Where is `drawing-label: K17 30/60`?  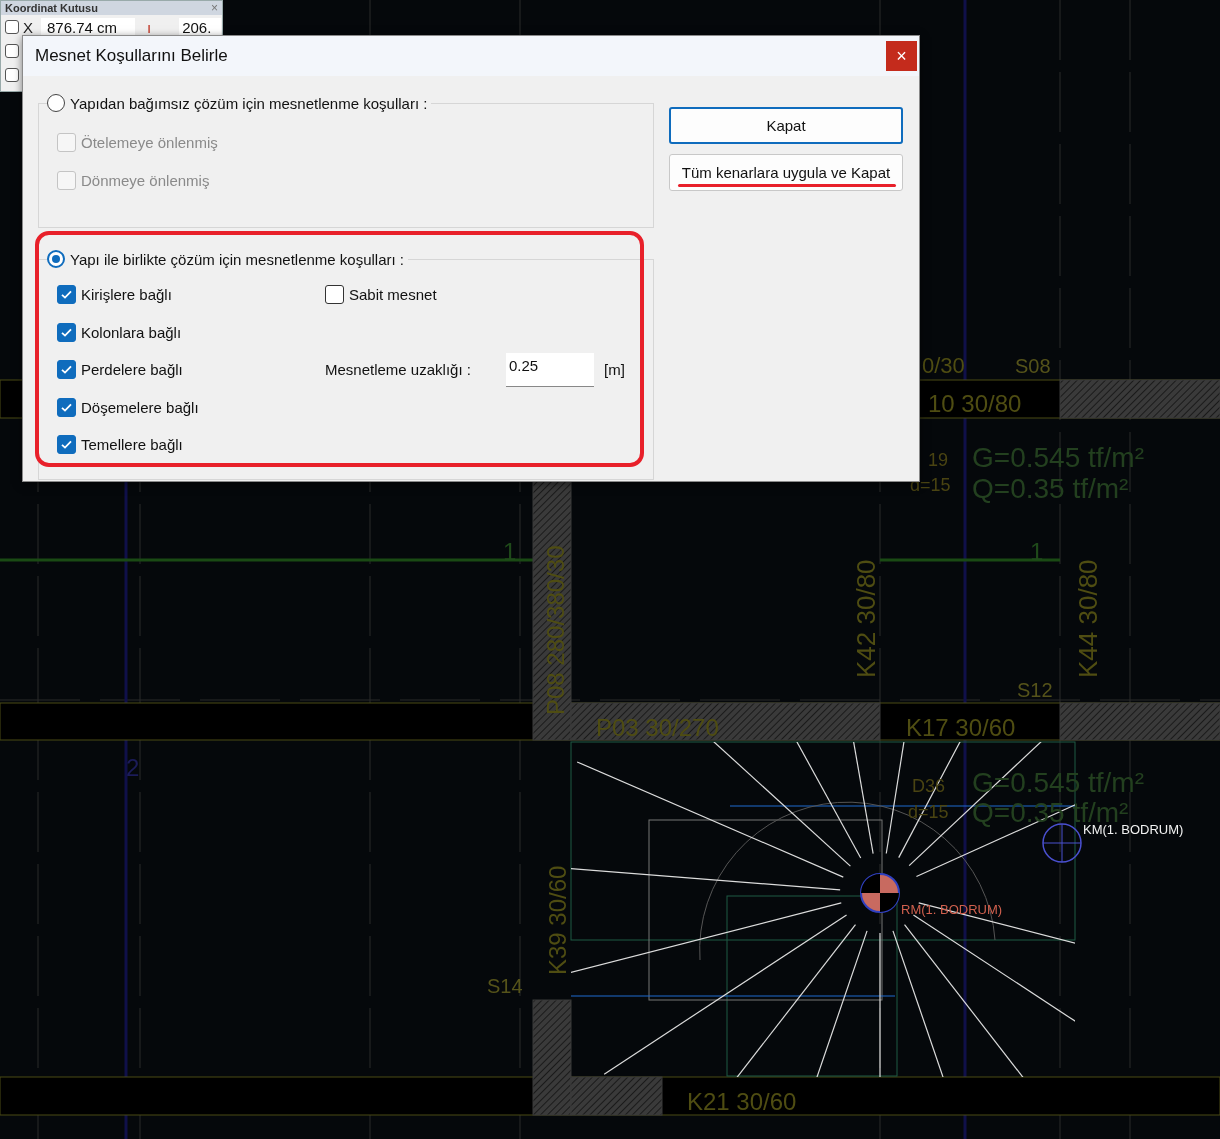 drawing-label: K17 30/60 is located at coordinates (961, 727).